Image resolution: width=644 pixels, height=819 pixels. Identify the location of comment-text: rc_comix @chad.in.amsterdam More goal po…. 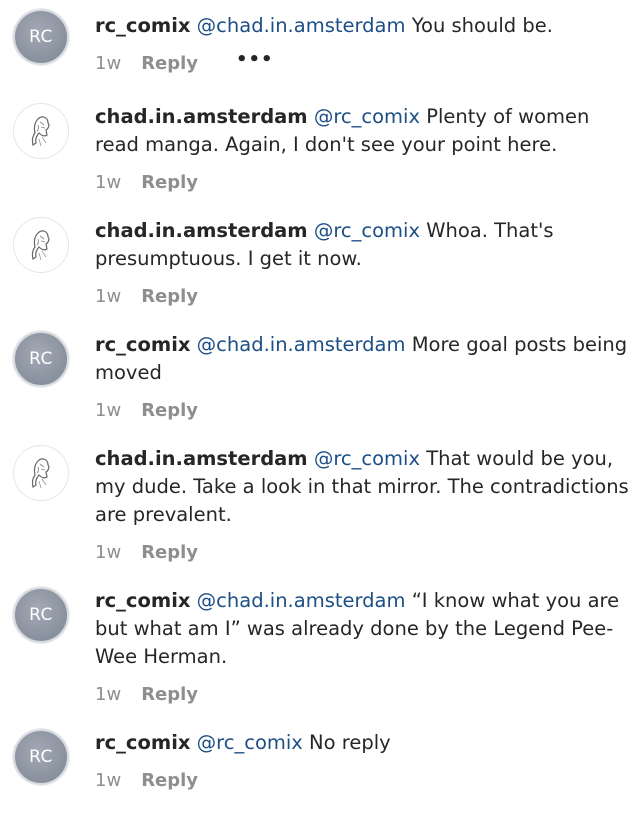
(362, 359).